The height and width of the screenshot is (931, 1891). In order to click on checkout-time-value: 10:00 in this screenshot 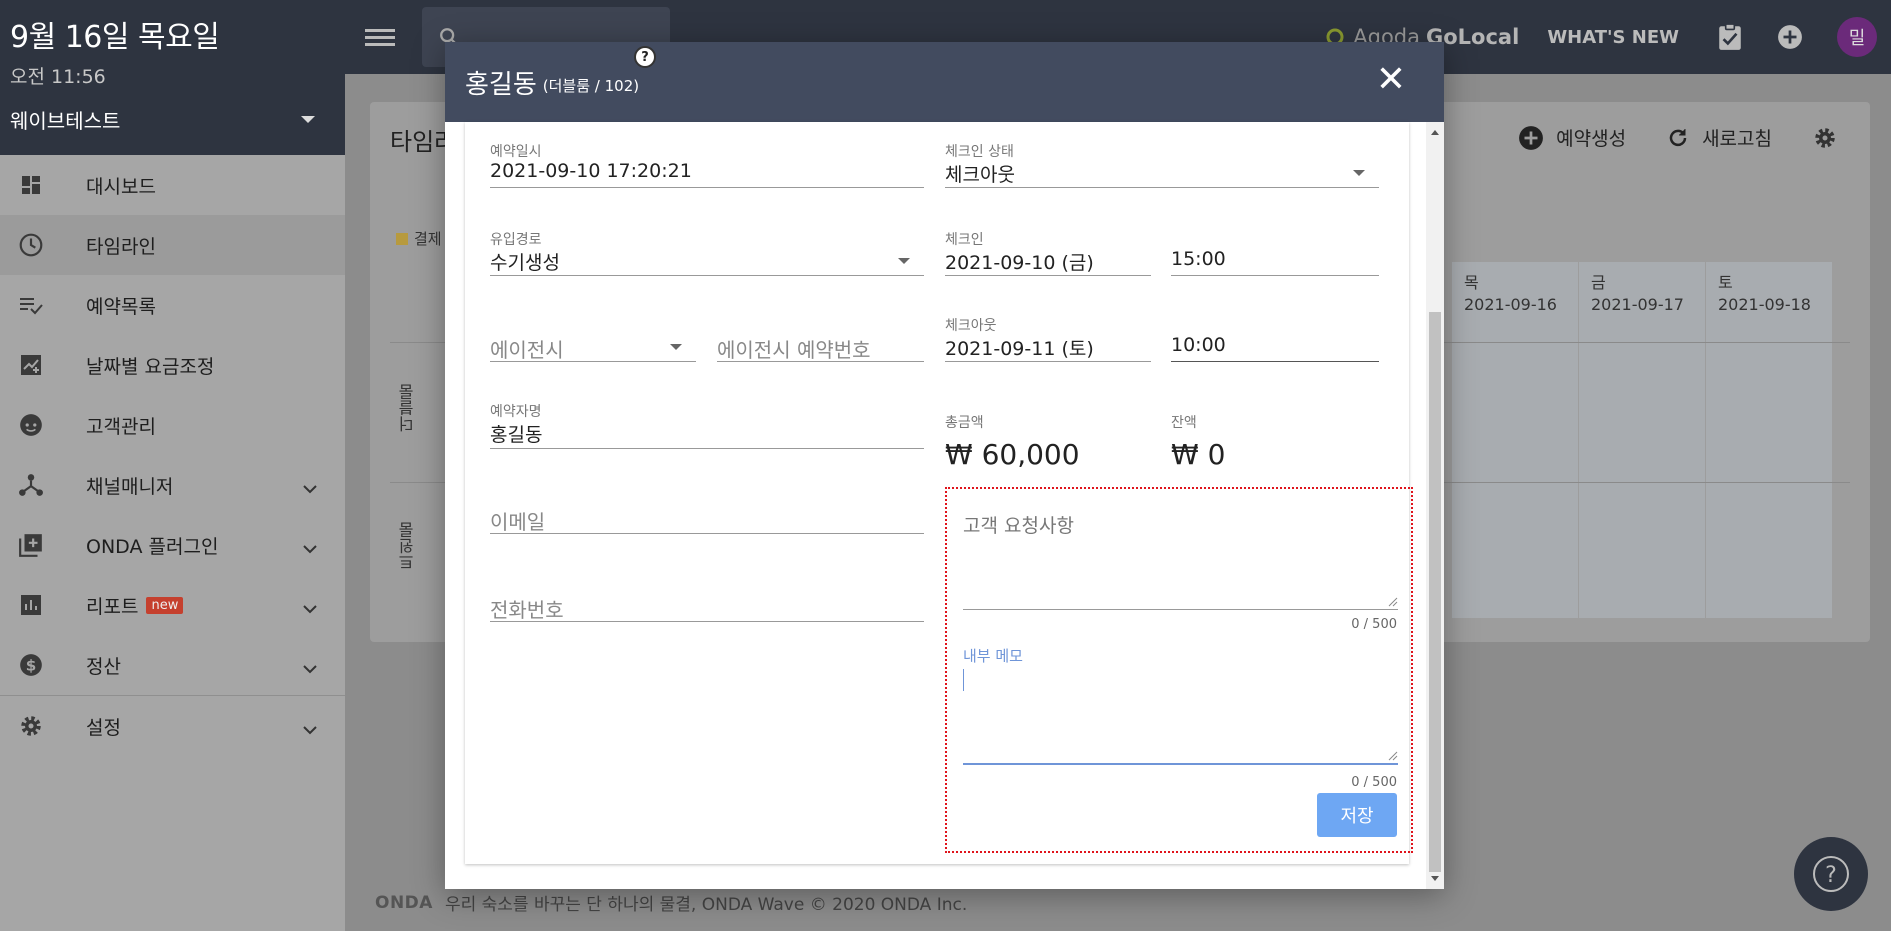, I will do `click(1198, 345)`.